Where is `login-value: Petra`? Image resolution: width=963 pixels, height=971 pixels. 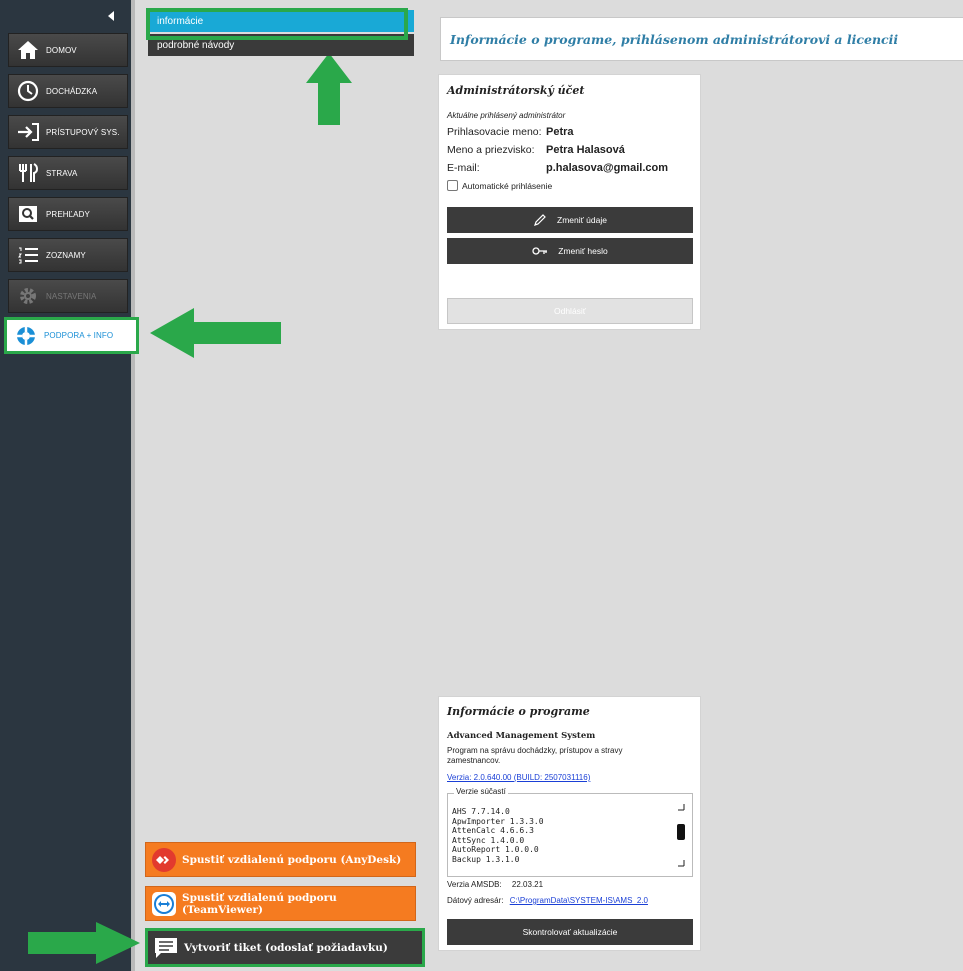 login-value: Petra is located at coordinates (560, 132).